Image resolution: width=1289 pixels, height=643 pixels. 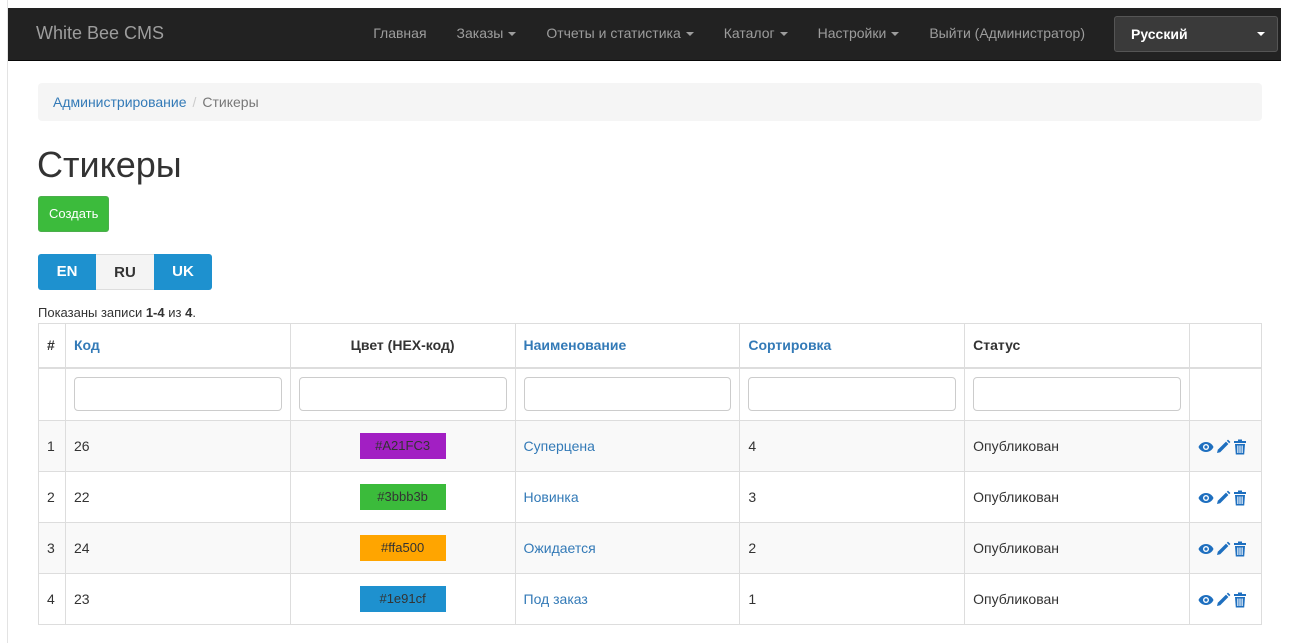 What do you see at coordinates (52, 446) in the screenshot?
I see `row-number: 1` at bounding box center [52, 446].